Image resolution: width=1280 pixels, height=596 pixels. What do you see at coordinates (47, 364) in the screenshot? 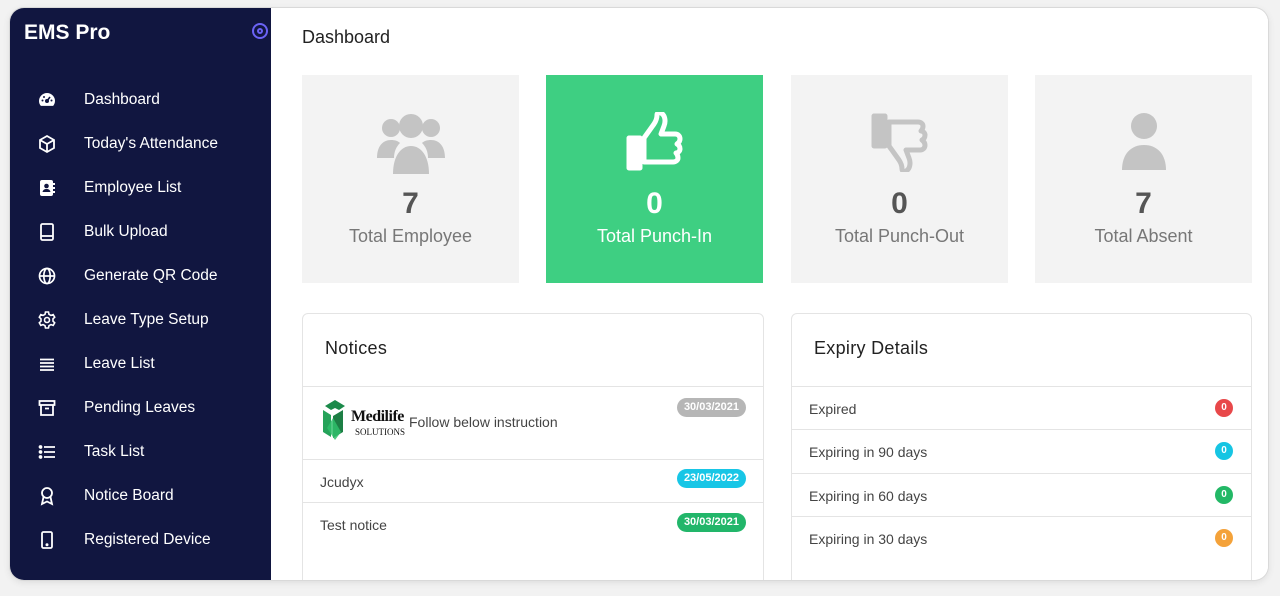
I see `list-lines-icon` at bounding box center [47, 364].